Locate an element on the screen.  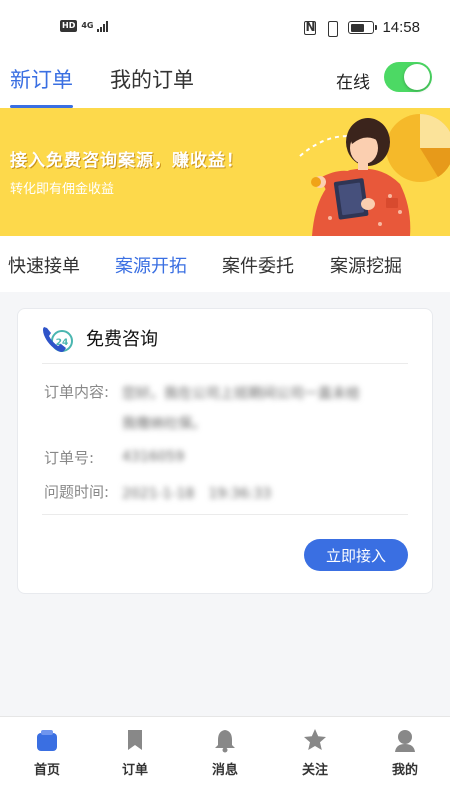
toggle-knob is located at coordinates (417, 77).